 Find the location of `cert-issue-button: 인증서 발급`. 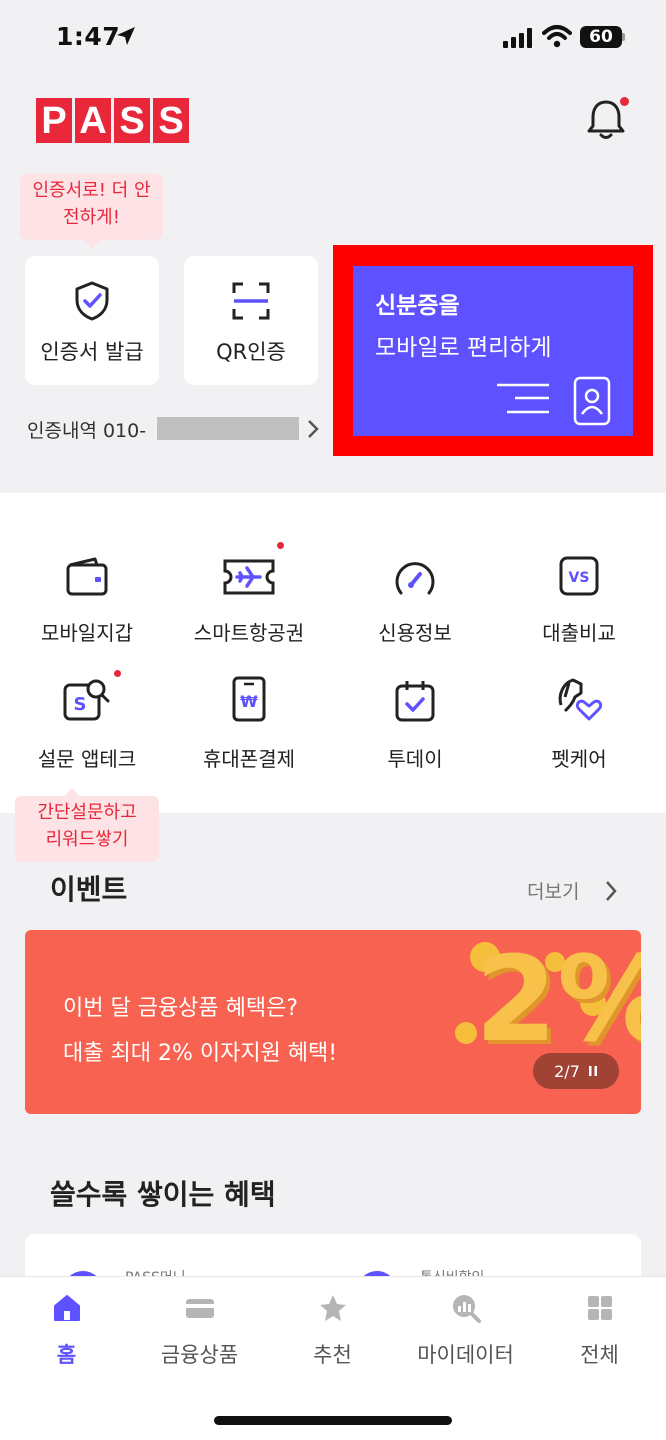

cert-issue-button: 인증서 발급 is located at coordinates (92, 320).